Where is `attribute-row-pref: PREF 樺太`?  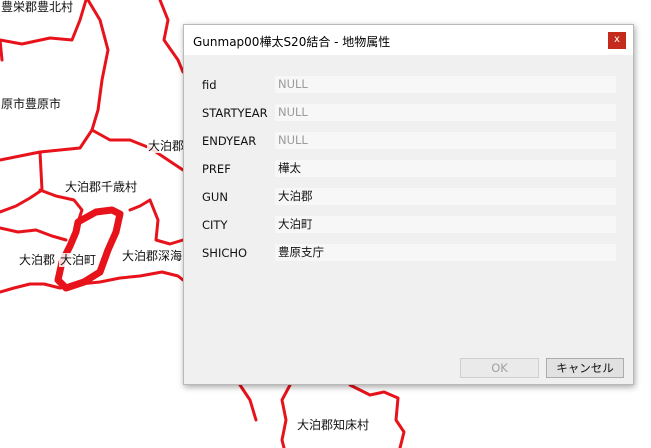
attribute-row-pref: PREF 樺太 is located at coordinates (408, 169).